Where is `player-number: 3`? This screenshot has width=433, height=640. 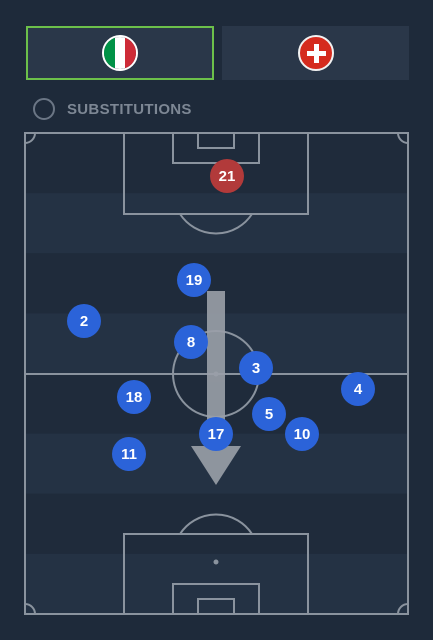 player-number: 3 is located at coordinates (256, 368).